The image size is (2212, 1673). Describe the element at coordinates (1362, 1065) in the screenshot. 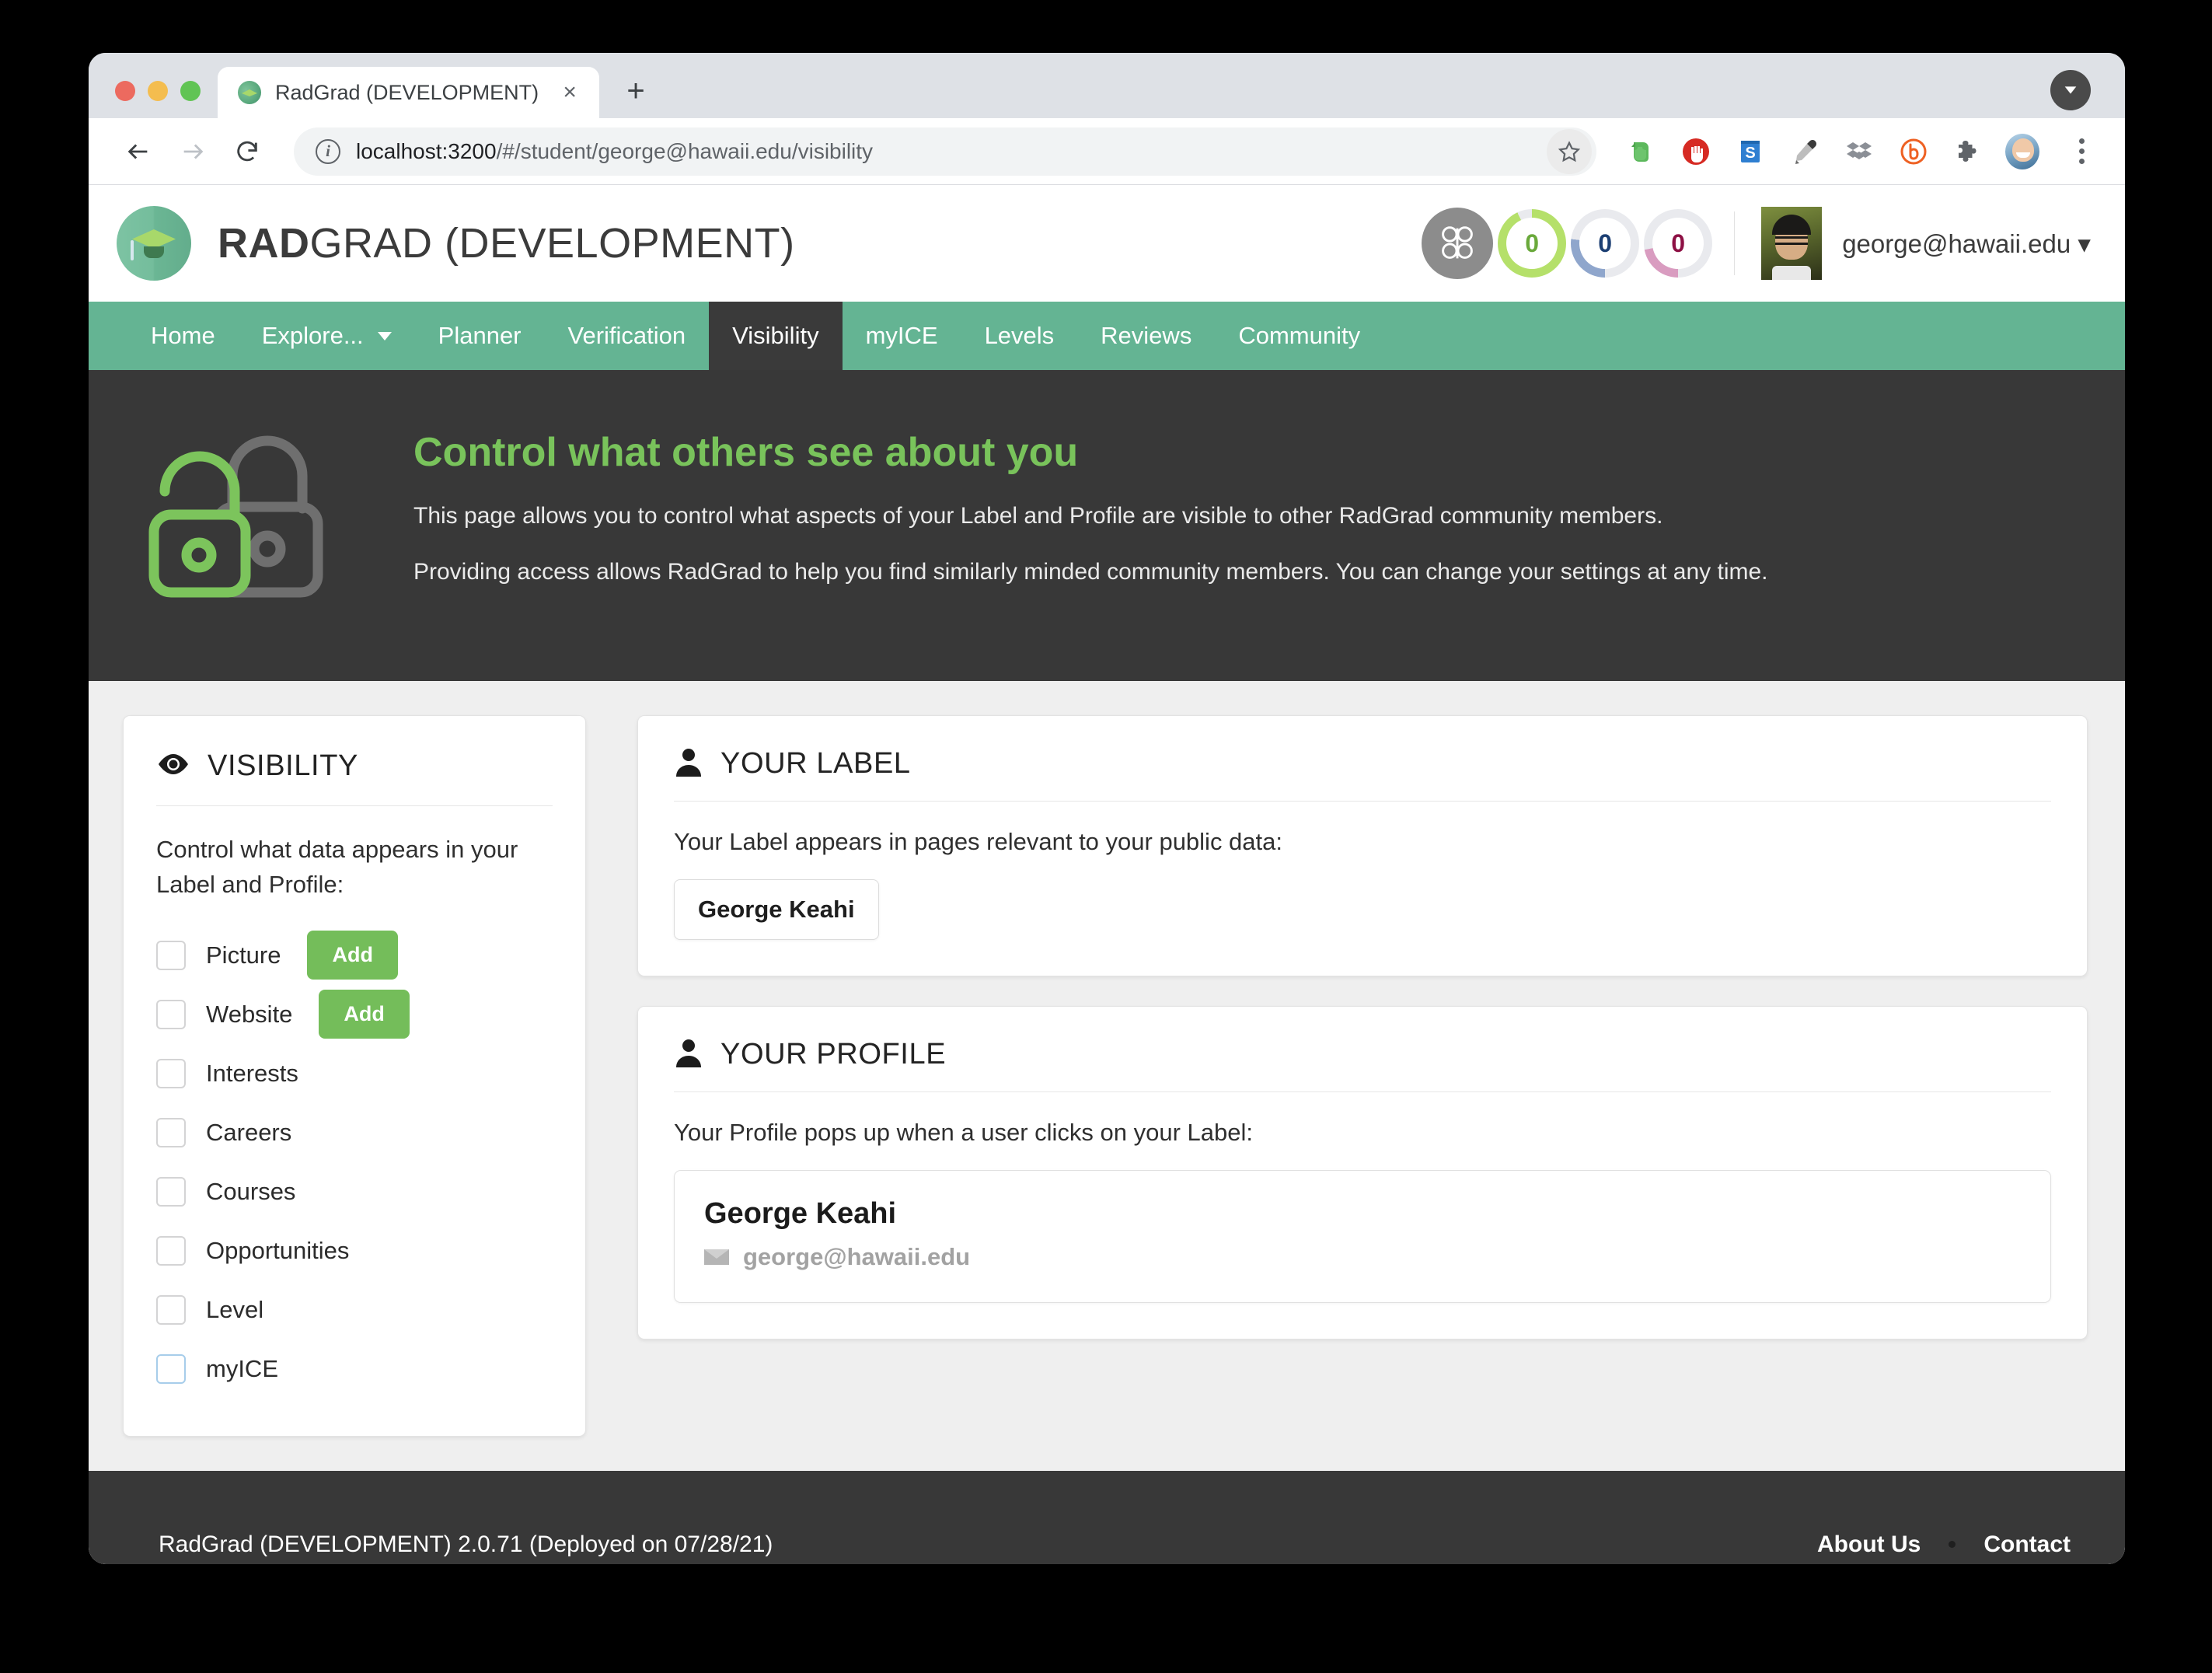

I see `your-profile-card-header: YOUR PROFILE` at that location.